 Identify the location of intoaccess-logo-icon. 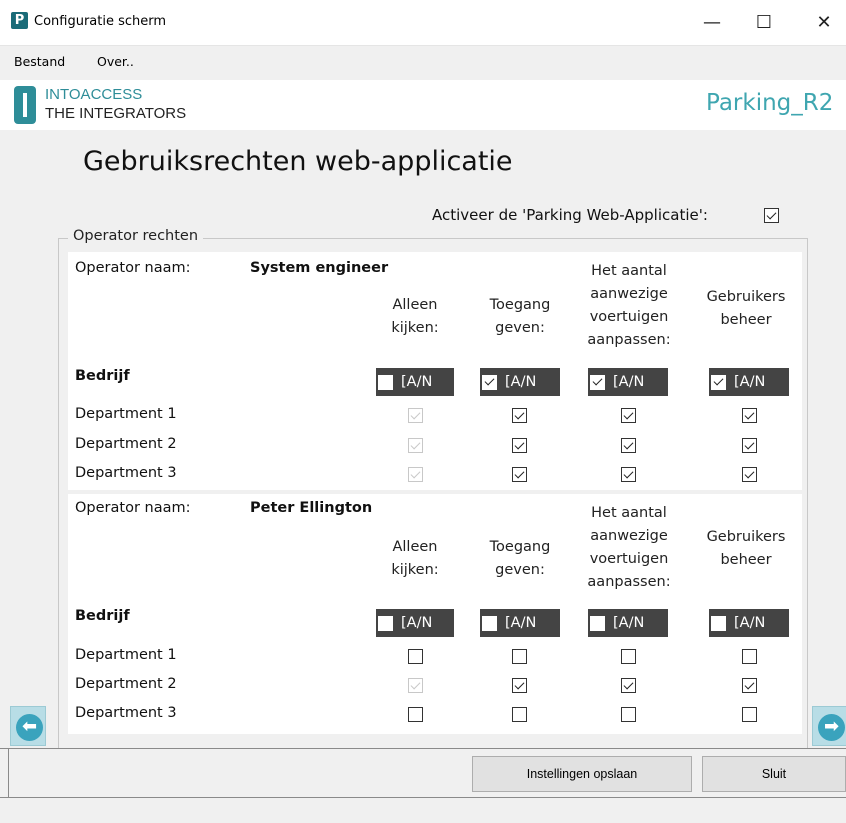
(25, 105).